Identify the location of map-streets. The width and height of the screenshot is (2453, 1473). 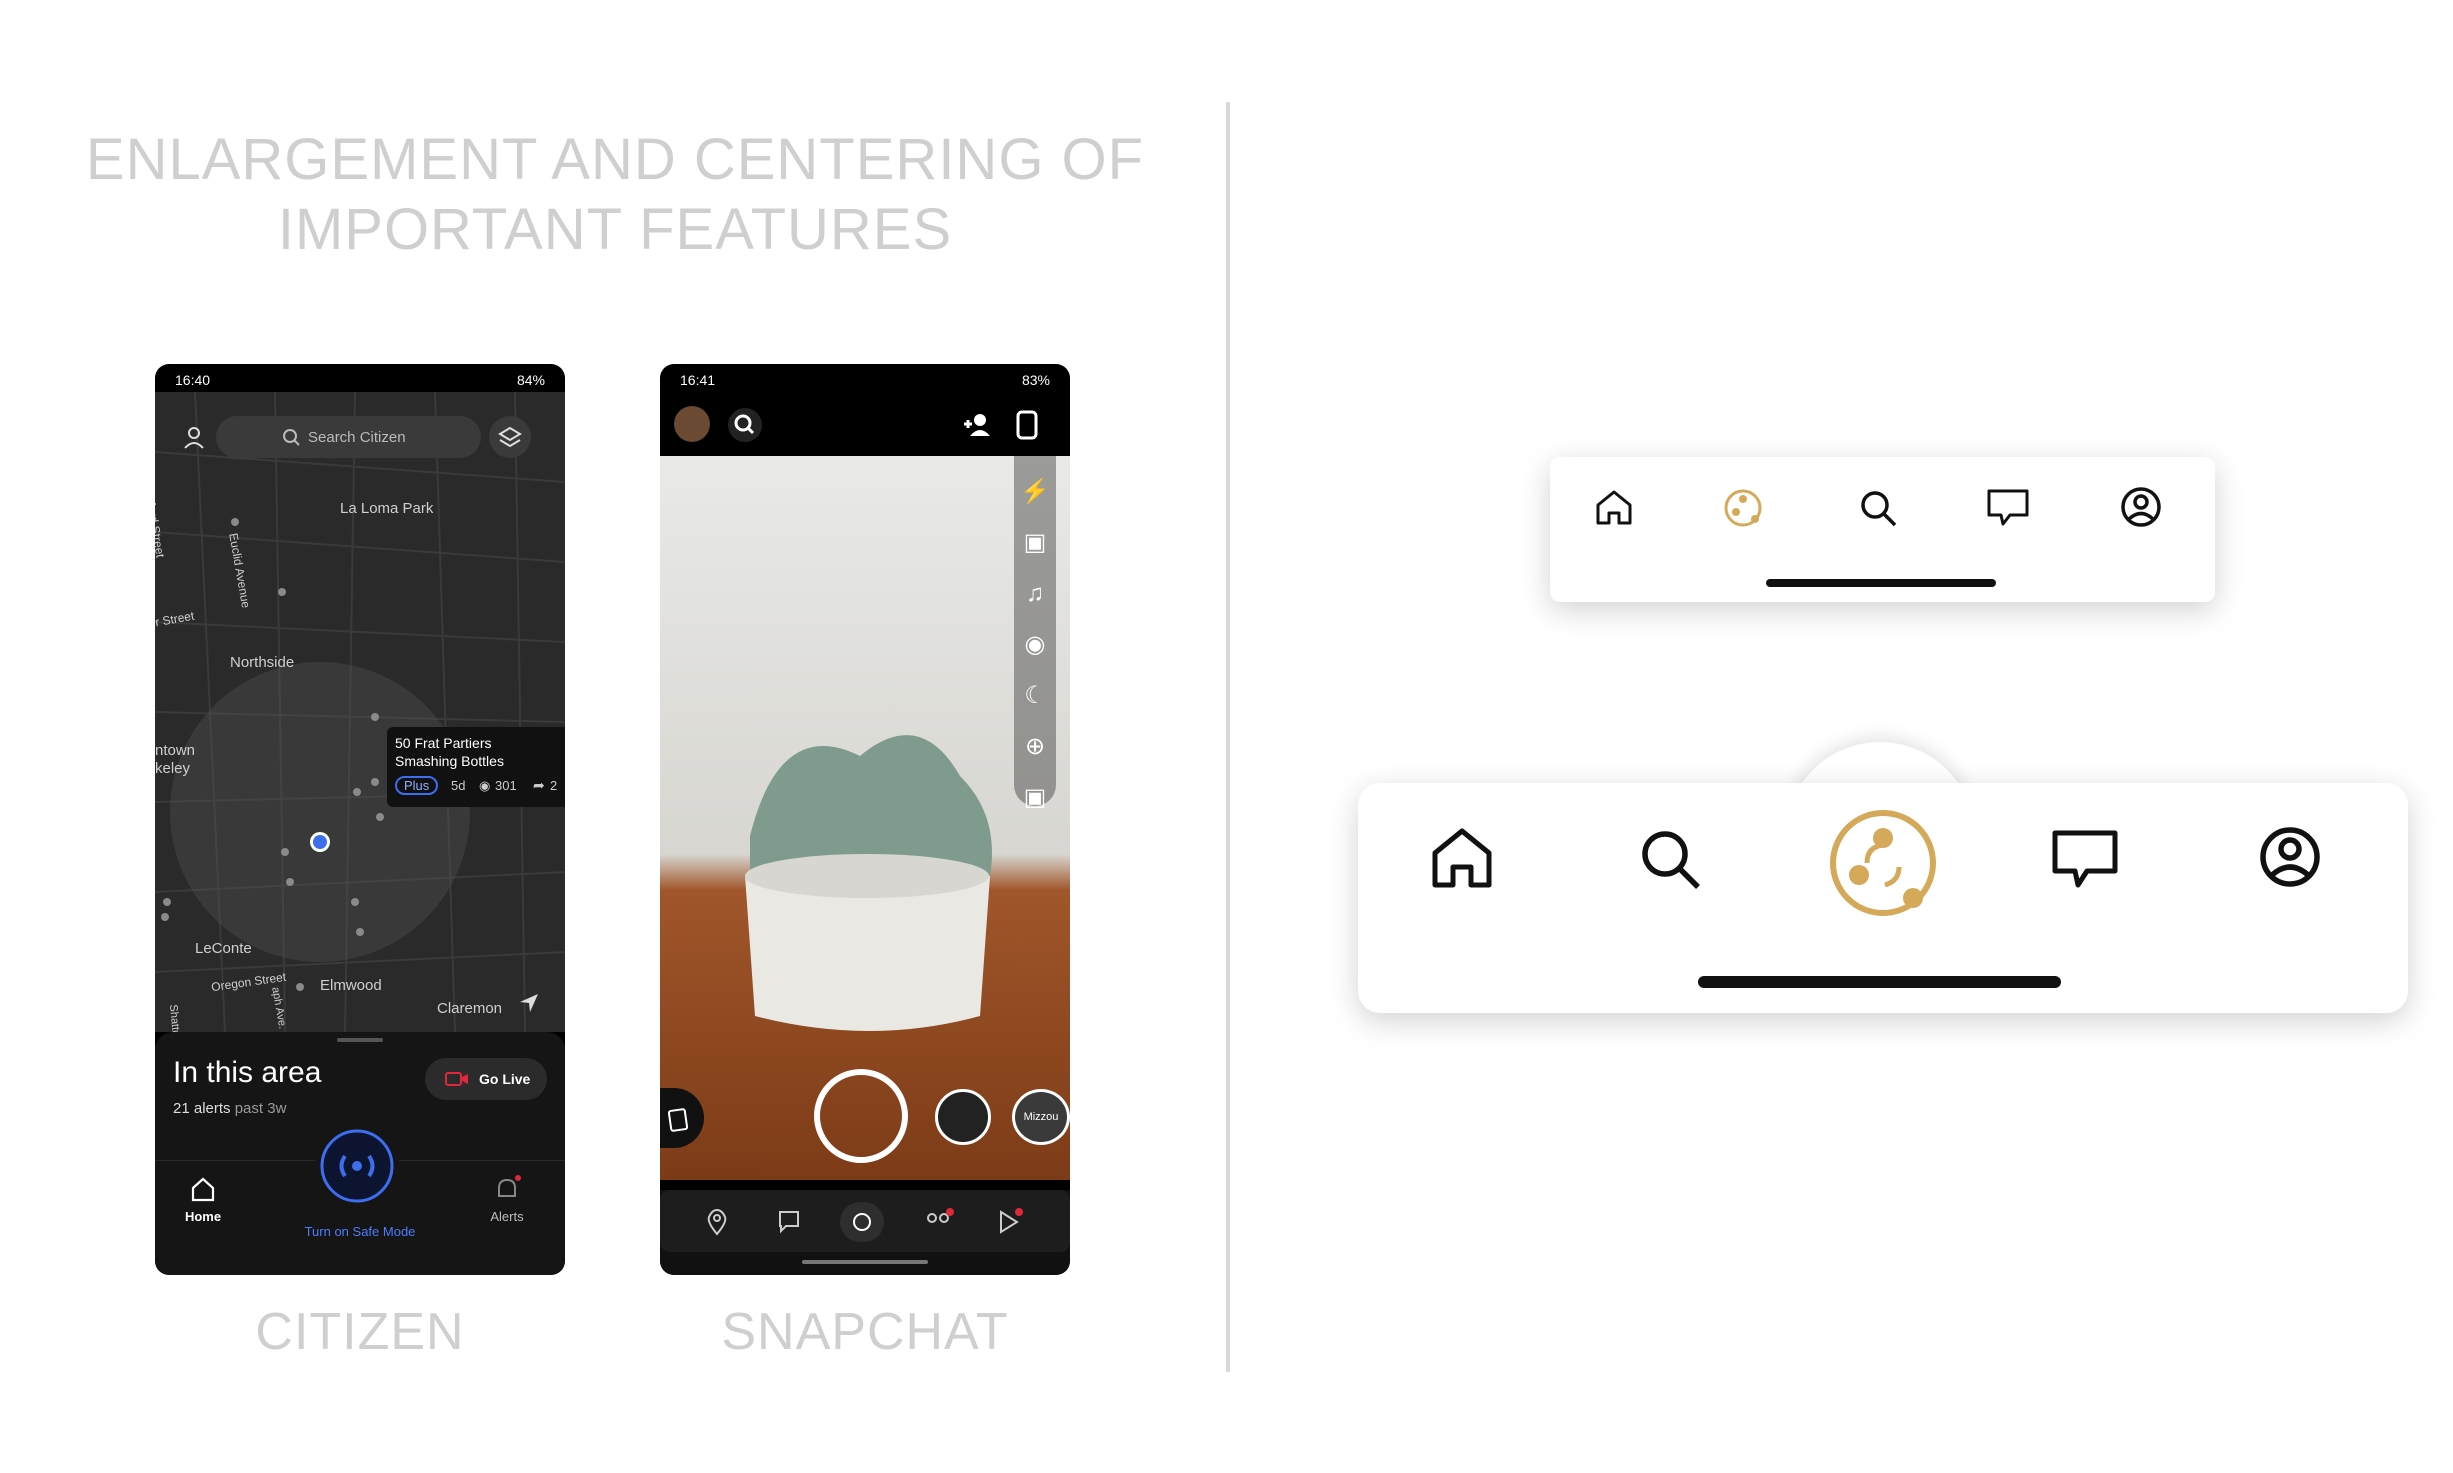
(360, 712).